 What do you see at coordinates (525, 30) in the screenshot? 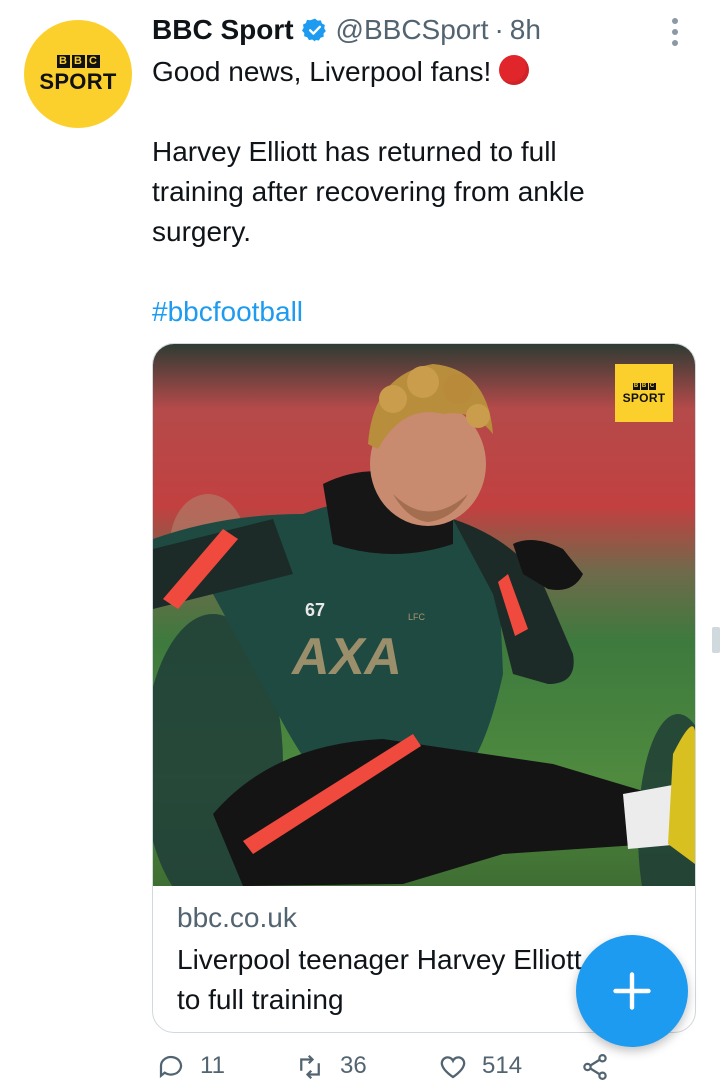
I see `tweet-timestamp: 8h` at bounding box center [525, 30].